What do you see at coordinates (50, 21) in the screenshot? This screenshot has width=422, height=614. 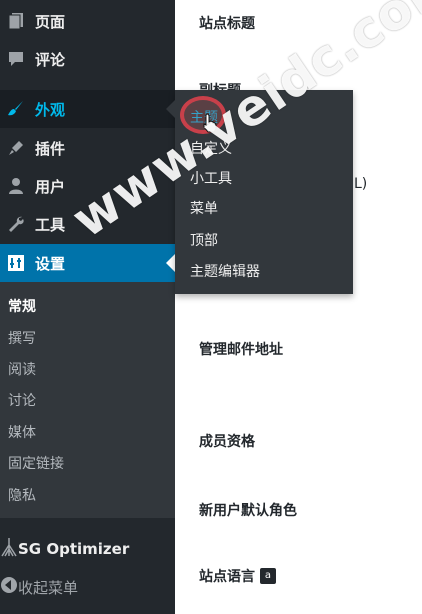 I see `sidebar-item-label: 页面` at bounding box center [50, 21].